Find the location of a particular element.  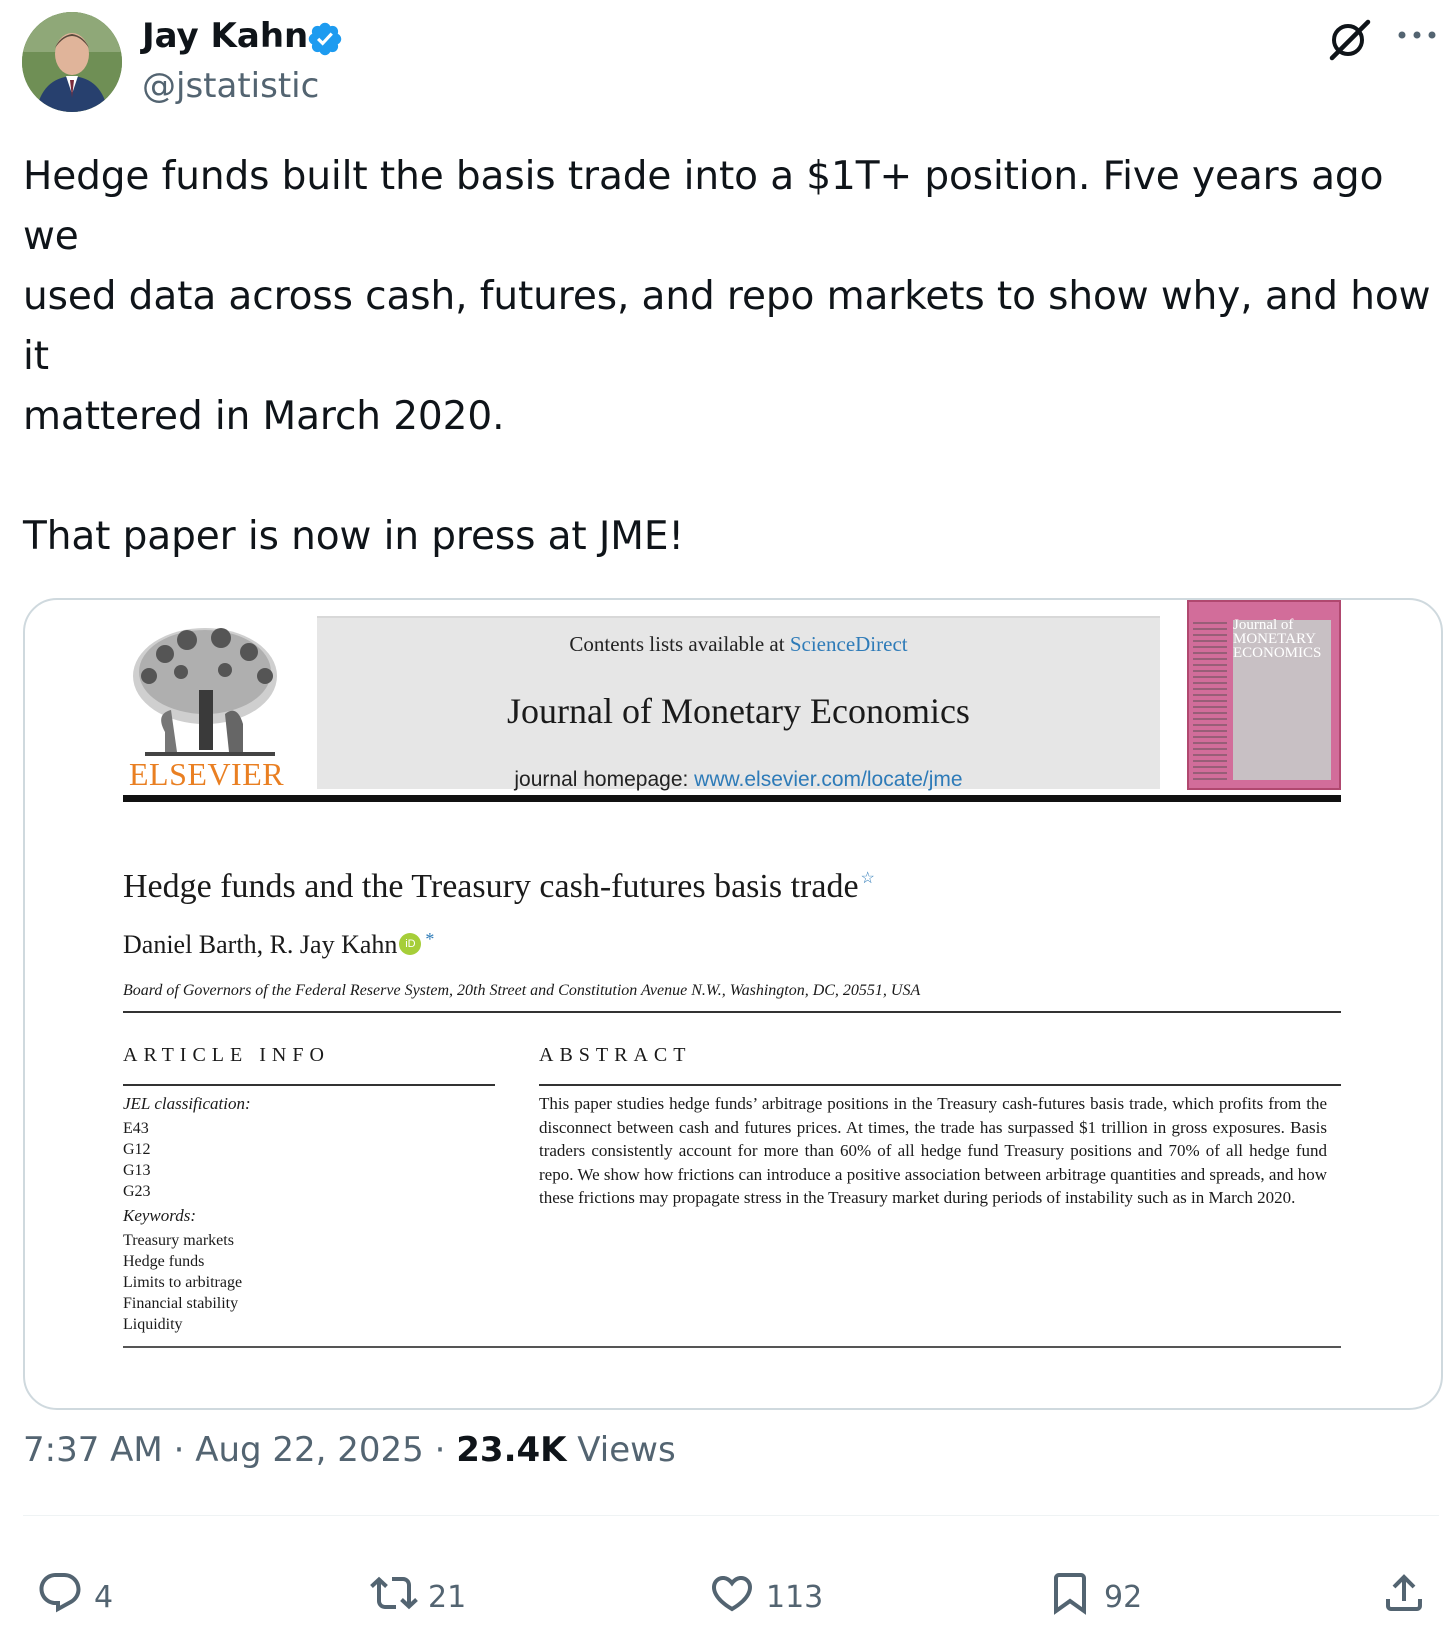

jel-codes: E43 G12 G13 G23 is located at coordinates (137, 1160).